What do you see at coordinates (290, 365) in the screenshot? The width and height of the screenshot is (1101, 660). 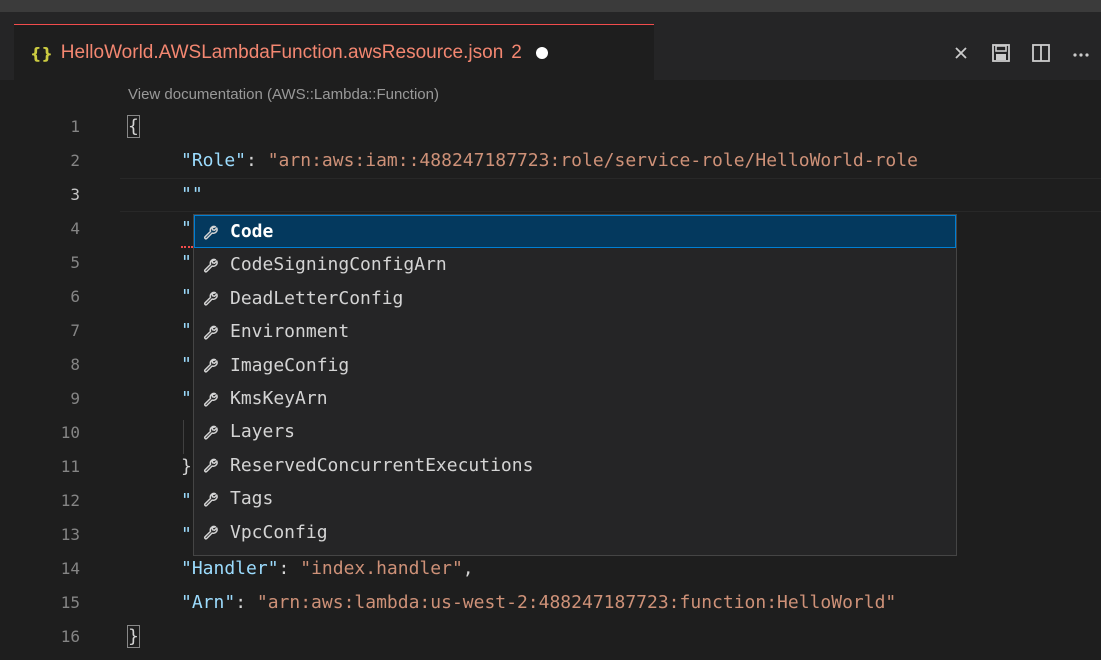 I see `suggestion-label: ImageConfig` at bounding box center [290, 365].